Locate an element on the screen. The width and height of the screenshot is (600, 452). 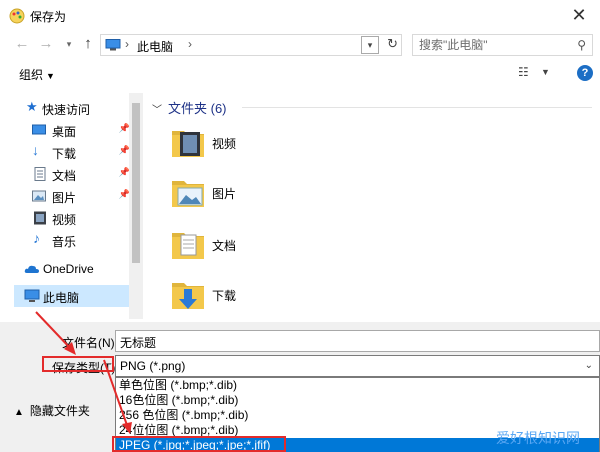
nav-label: 图片 is located at coordinates (64, 198).